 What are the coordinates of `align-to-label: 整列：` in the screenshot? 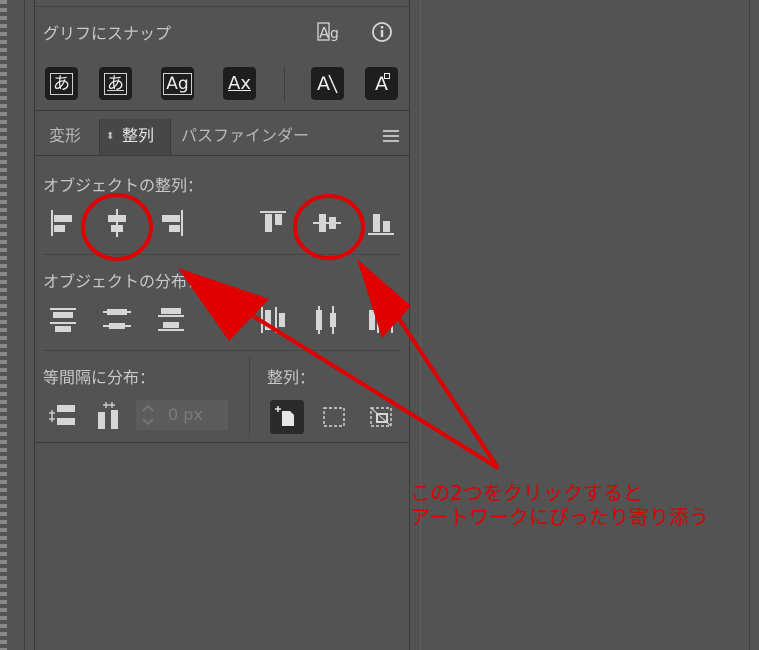 It's located at (291, 377).